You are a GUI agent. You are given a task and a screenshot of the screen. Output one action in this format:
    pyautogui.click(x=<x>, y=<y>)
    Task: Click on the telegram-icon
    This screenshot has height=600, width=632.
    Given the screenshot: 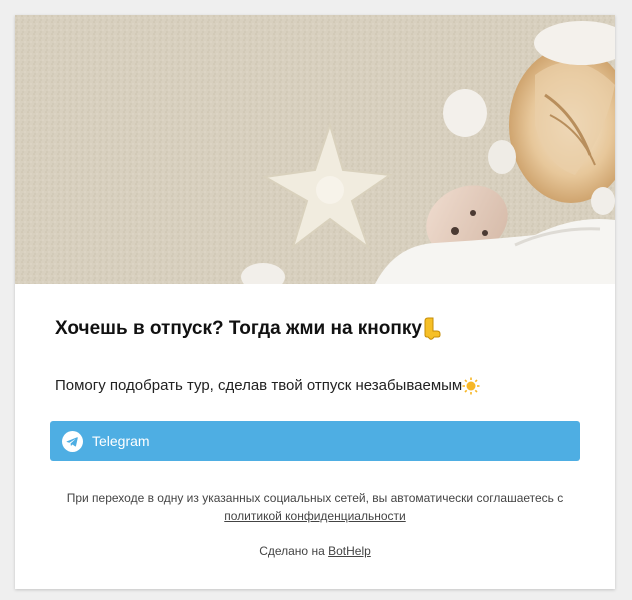 What is the action you would take?
    pyautogui.click(x=72, y=441)
    